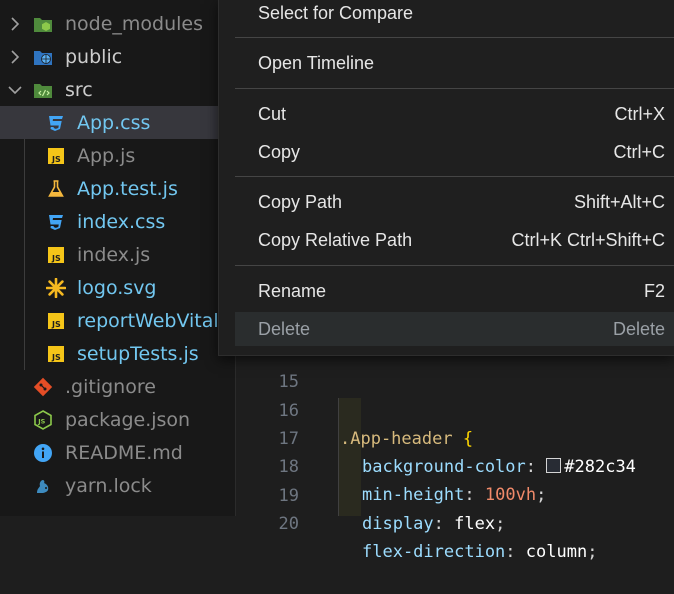 This screenshot has width=674, height=594. What do you see at coordinates (454, 15) in the screenshot?
I see `select-for-compare-menu-item: Select for Compare` at bounding box center [454, 15].